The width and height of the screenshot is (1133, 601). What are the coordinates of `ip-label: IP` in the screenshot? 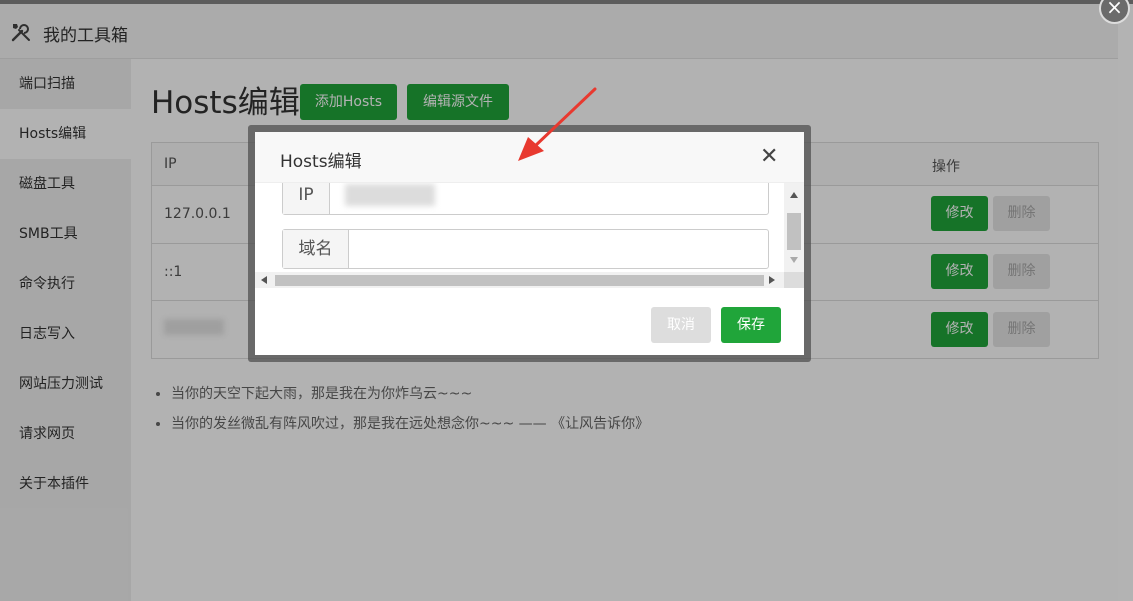 It's located at (306, 198).